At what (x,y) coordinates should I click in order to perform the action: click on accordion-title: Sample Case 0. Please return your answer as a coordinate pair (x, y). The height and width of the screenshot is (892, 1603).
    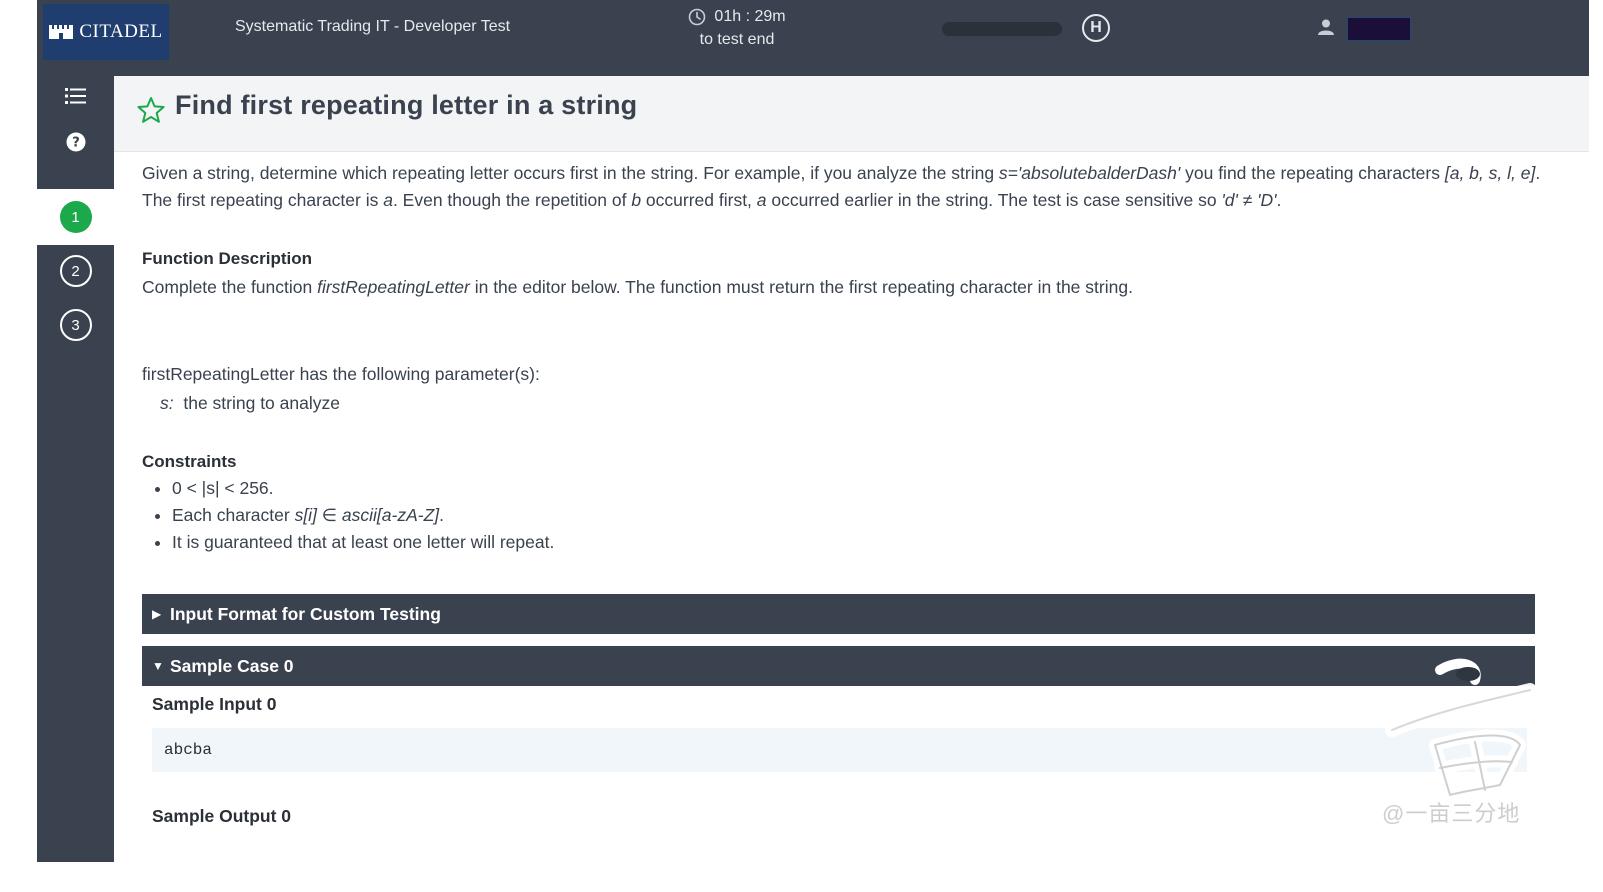
    Looking at the image, I should click on (232, 665).